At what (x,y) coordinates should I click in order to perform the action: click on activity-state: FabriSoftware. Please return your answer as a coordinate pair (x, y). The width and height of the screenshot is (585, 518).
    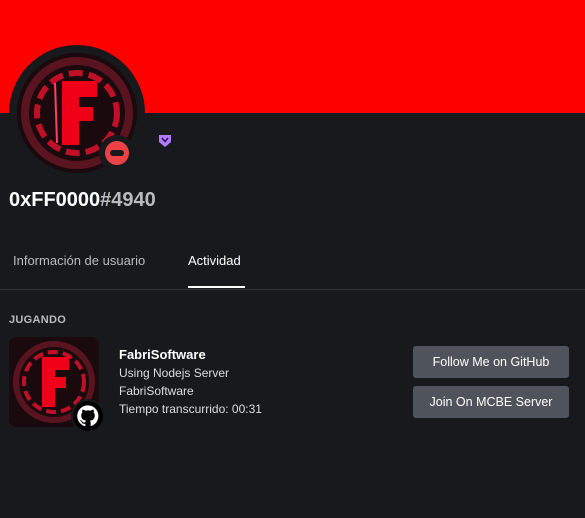
    Looking at the image, I should click on (156, 391).